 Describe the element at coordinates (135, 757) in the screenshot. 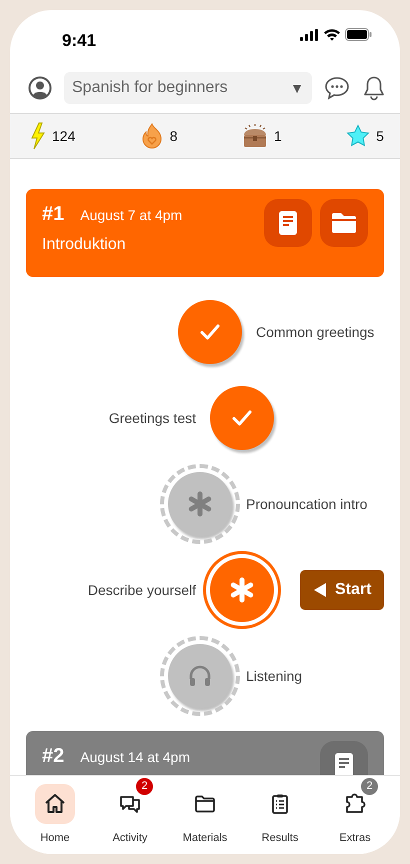

I see `session-date: August 14 at 4pm` at that location.